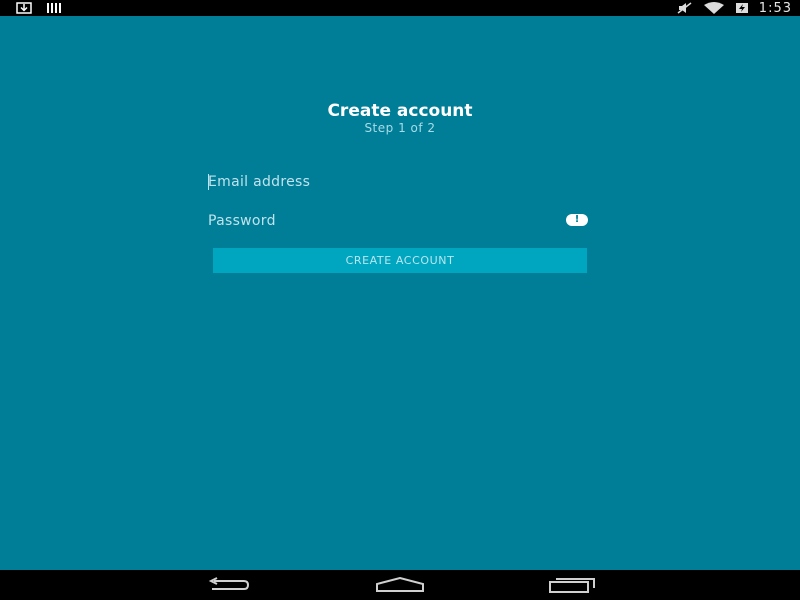 This screenshot has height=600, width=800. Describe the element at coordinates (54, 8) in the screenshot. I see `signal-bars-icon` at that location.